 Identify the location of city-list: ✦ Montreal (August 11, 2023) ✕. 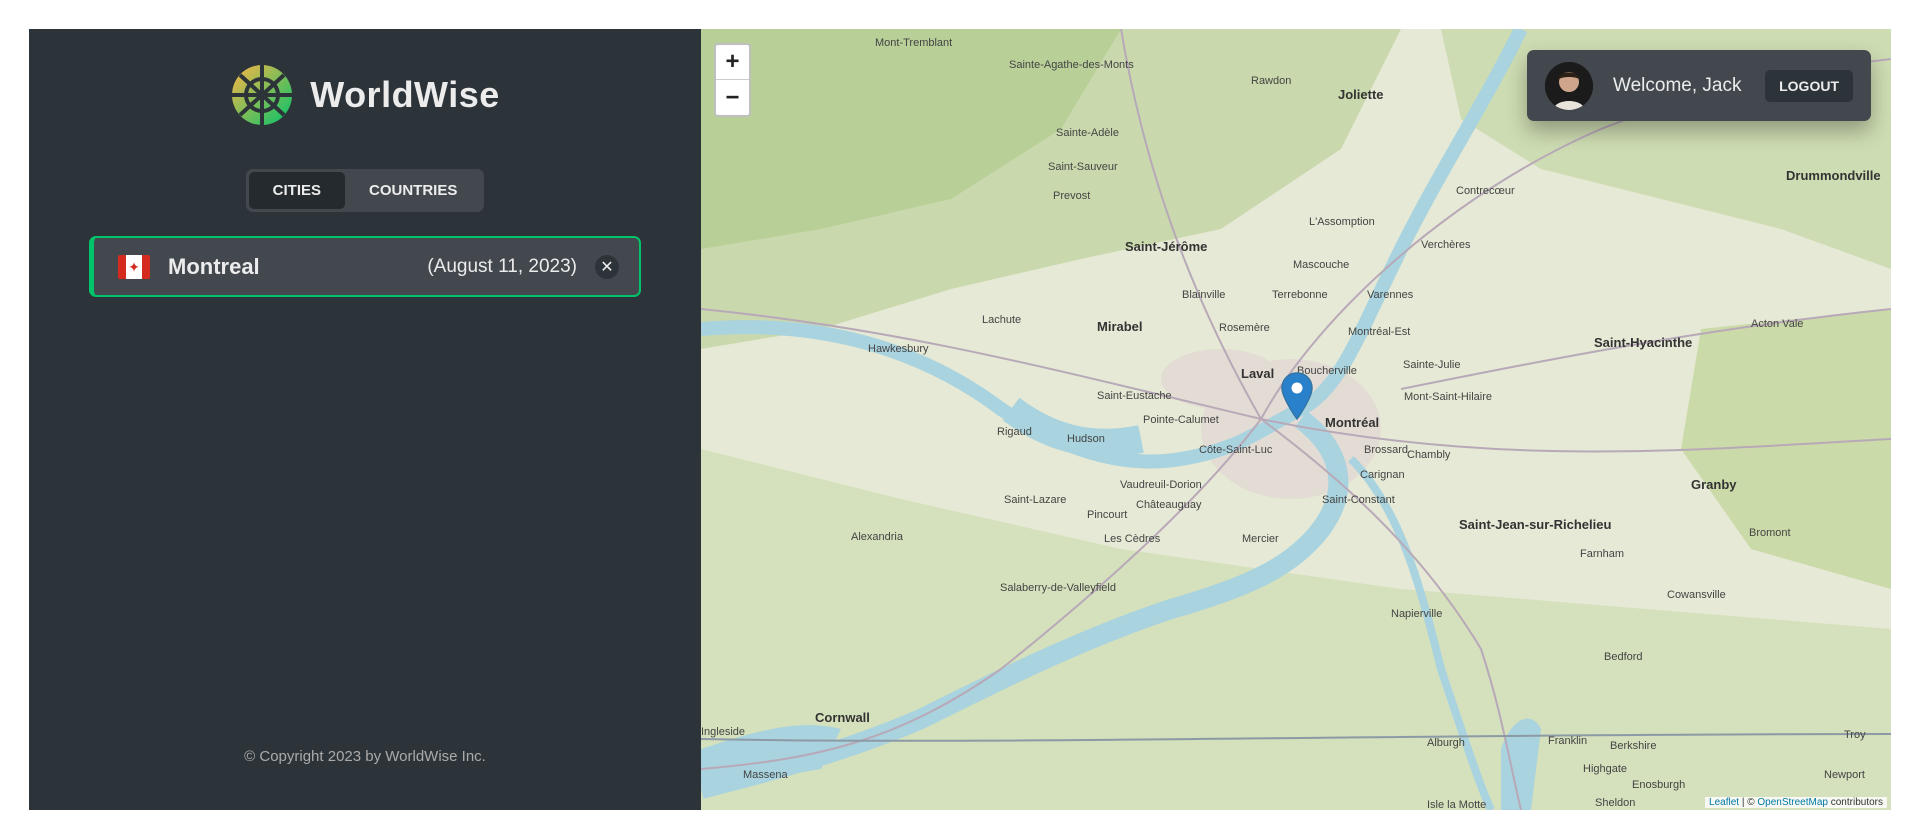
(365, 266).